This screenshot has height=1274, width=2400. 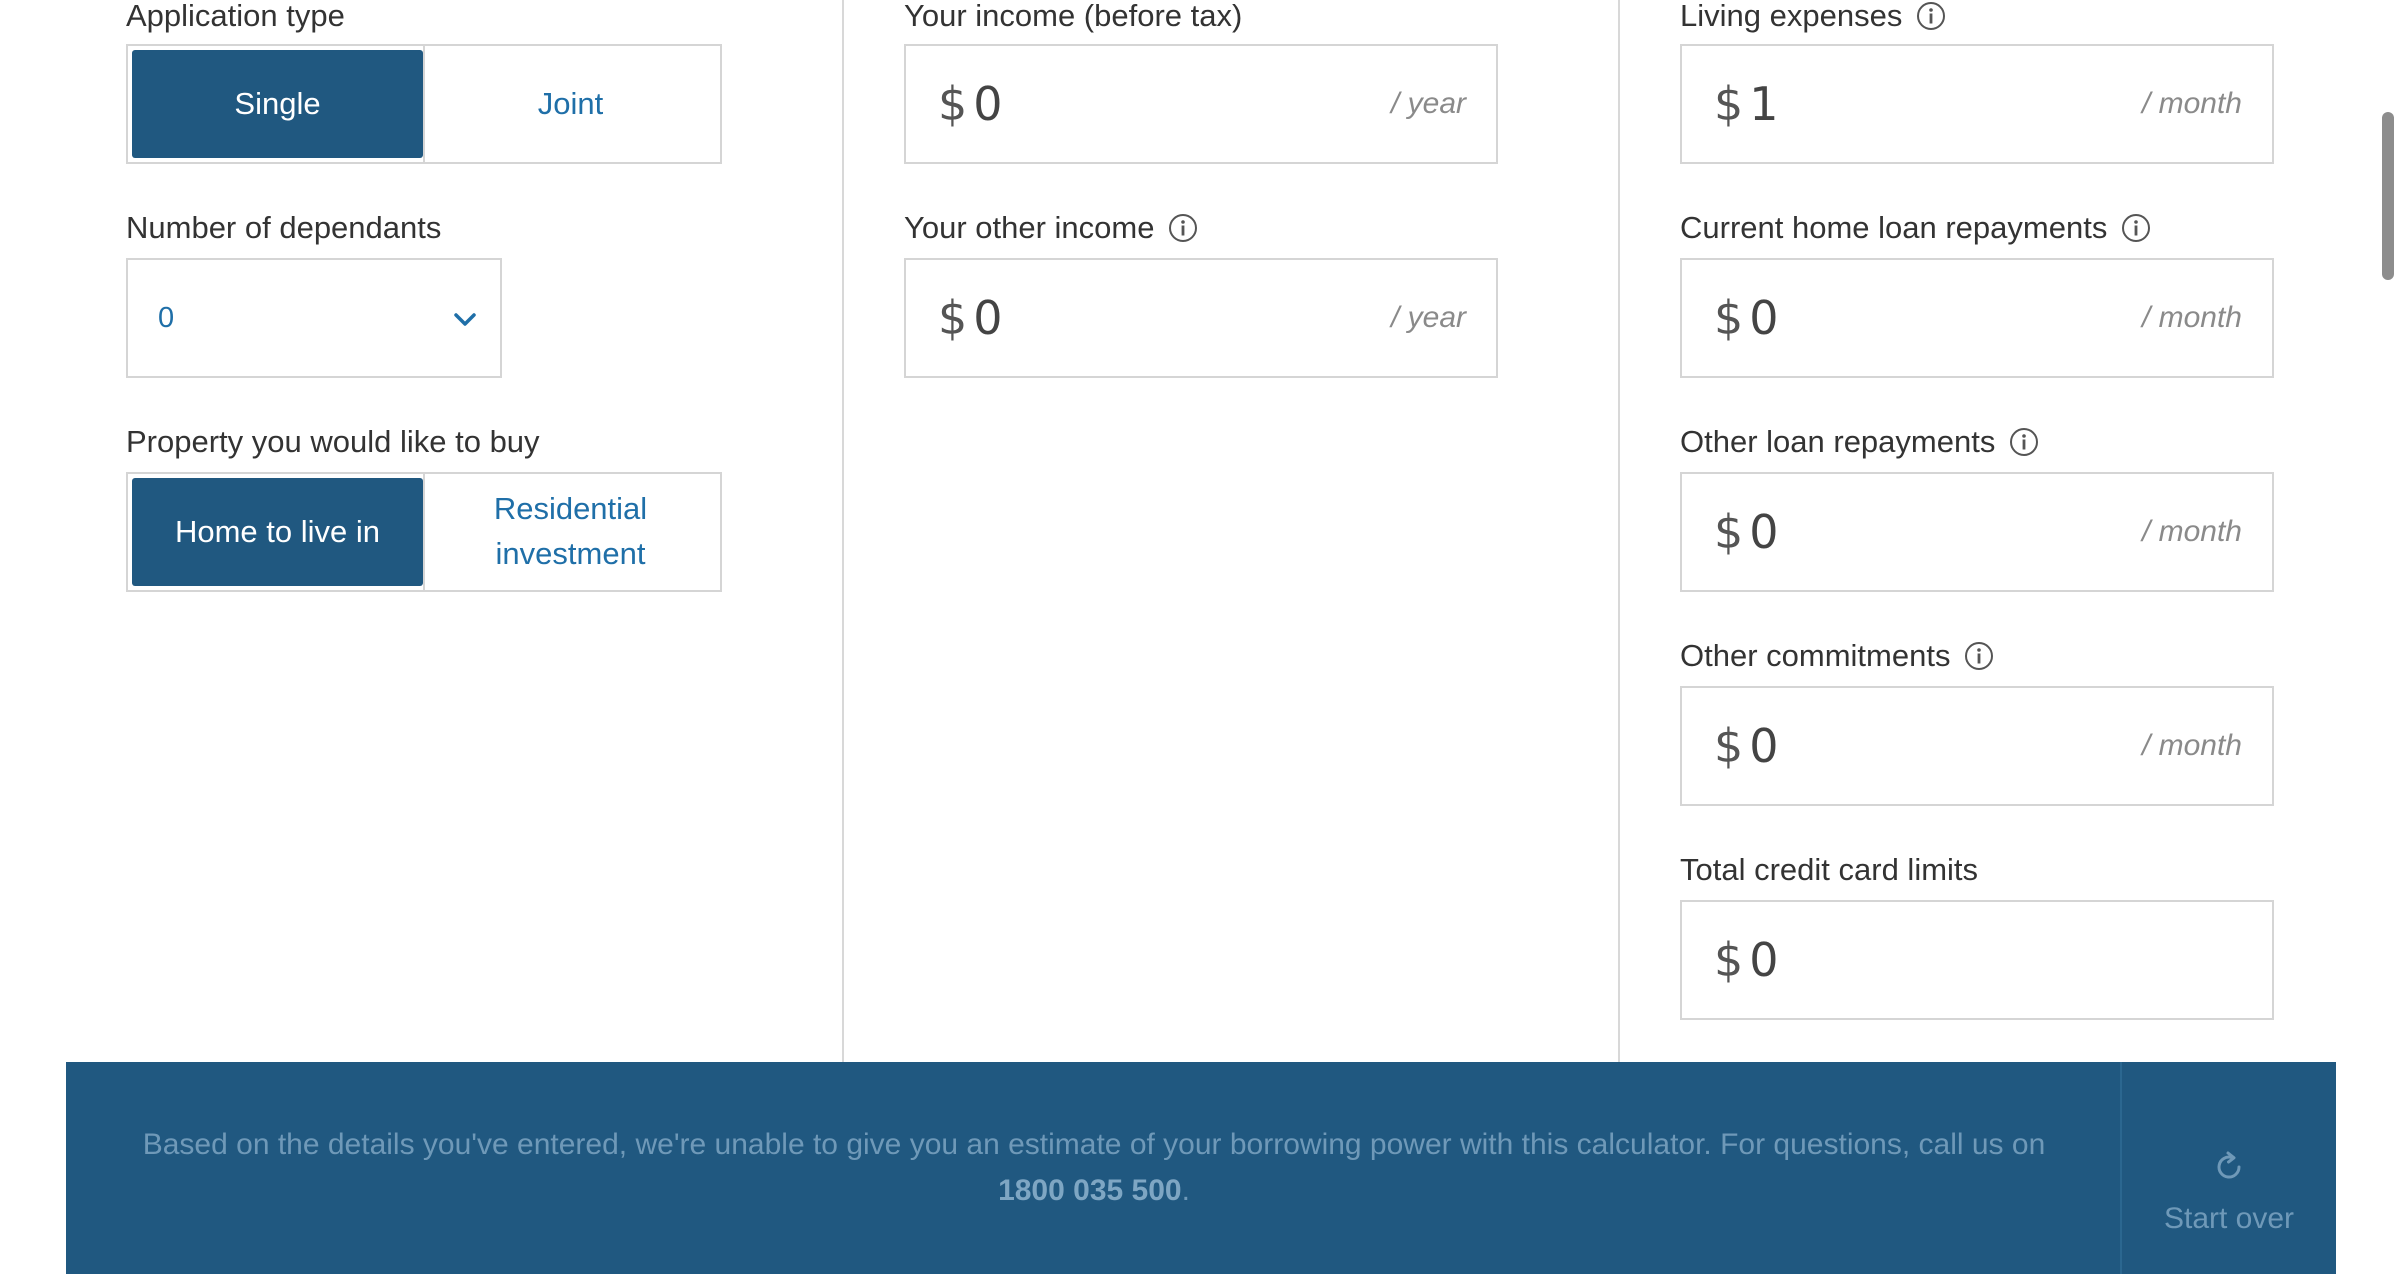 What do you see at coordinates (2191, 531) in the screenshot?
I see `other-loan-unit: / month` at bounding box center [2191, 531].